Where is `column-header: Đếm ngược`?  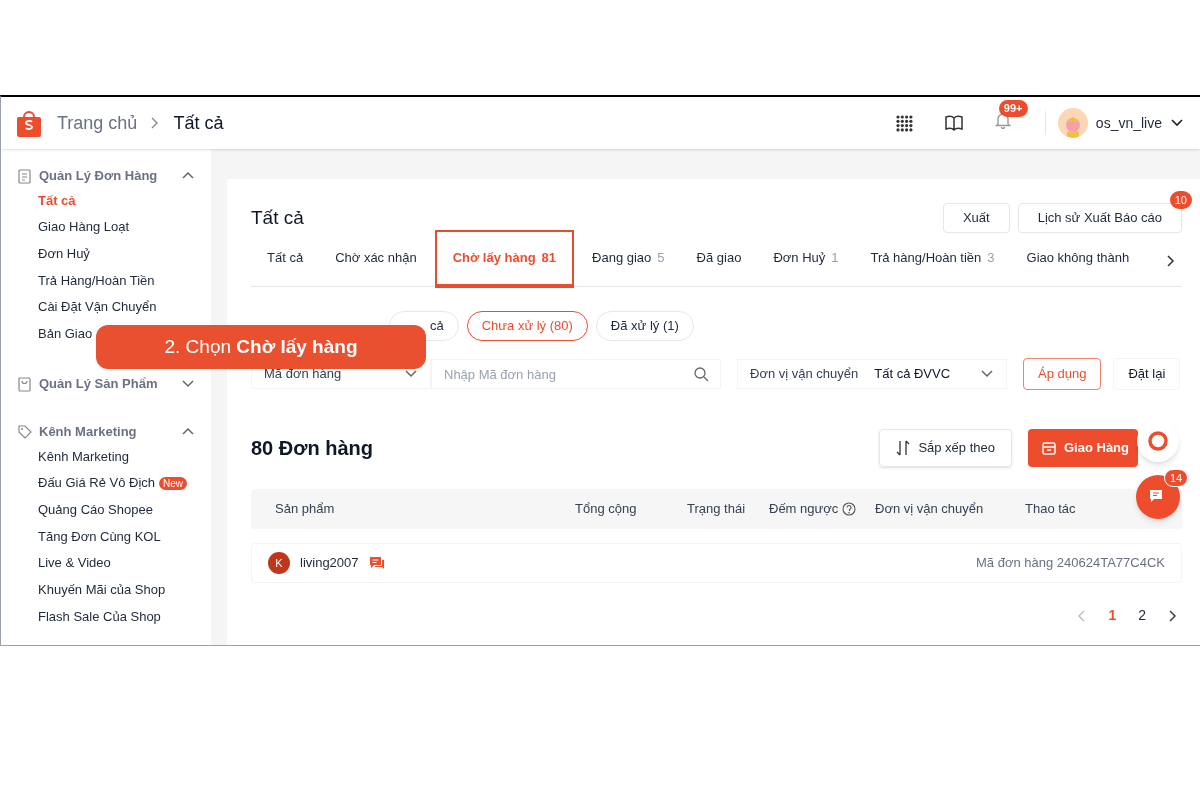
column-header: Đếm ngược is located at coordinates (804, 509).